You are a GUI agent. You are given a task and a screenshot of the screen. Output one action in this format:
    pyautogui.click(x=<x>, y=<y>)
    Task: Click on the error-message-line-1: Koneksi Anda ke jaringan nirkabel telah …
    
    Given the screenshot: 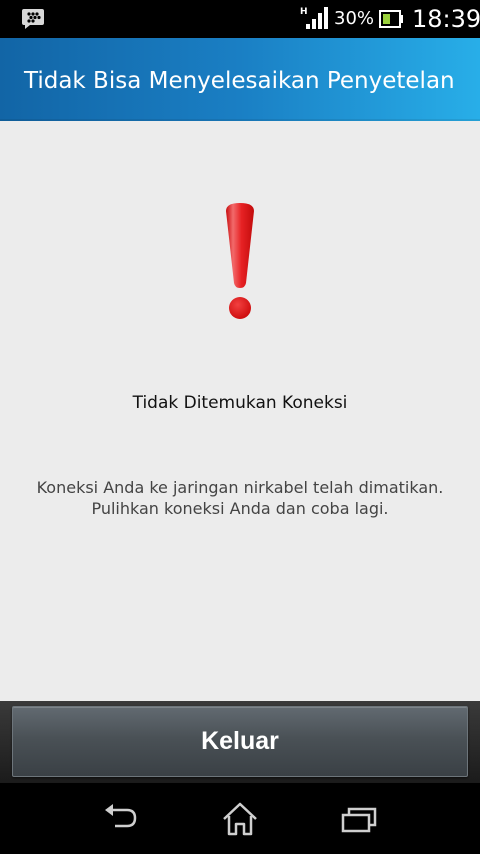 What is the action you would take?
    pyautogui.click(x=240, y=487)
    